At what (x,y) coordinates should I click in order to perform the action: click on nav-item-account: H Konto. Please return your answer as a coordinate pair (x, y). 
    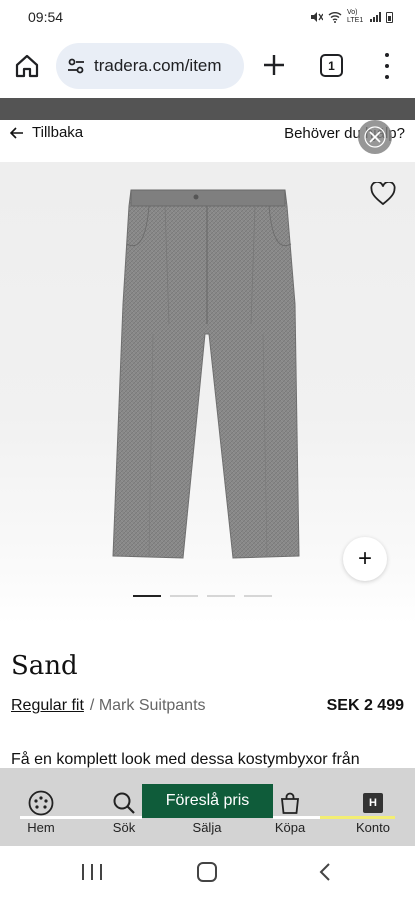
    Looking at the image, I should click on (373, 807).